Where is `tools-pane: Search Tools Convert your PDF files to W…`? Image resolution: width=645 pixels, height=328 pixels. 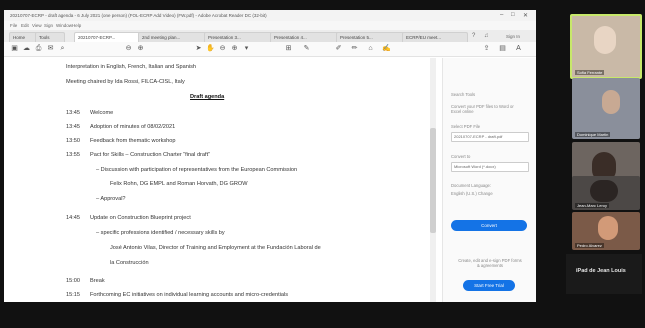
tools-pane: Search Tools Convert your PDF files to W… is located at coordinates (489, 180).